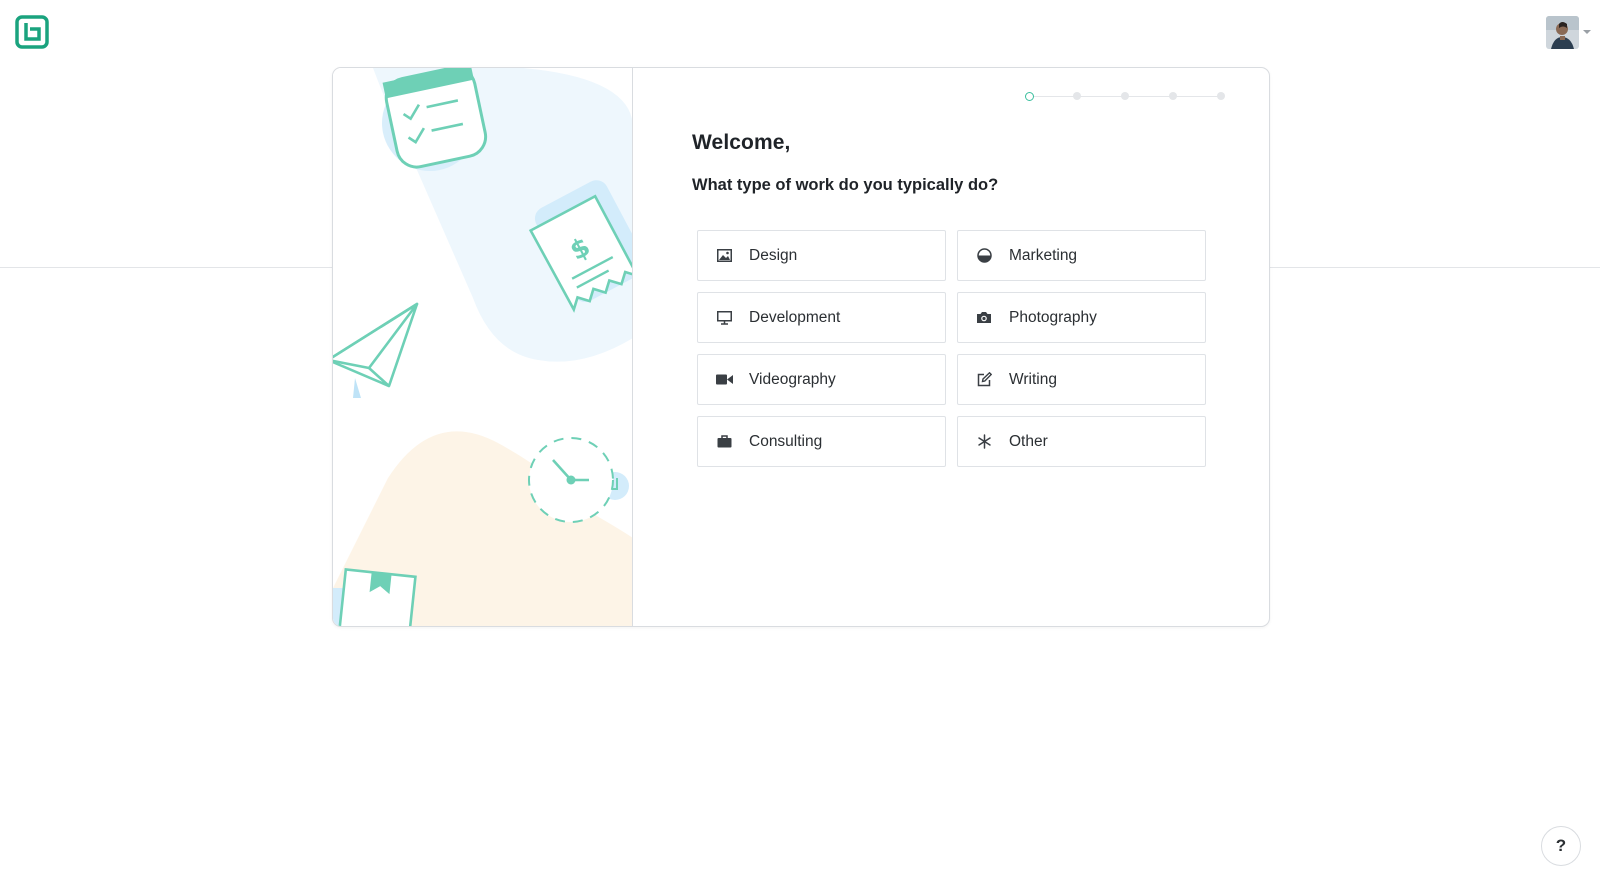  What do you see at coordinates (32, 32) in the screenshot?
I see `bonsai-logo-icon` at bounding box center [32, 32].